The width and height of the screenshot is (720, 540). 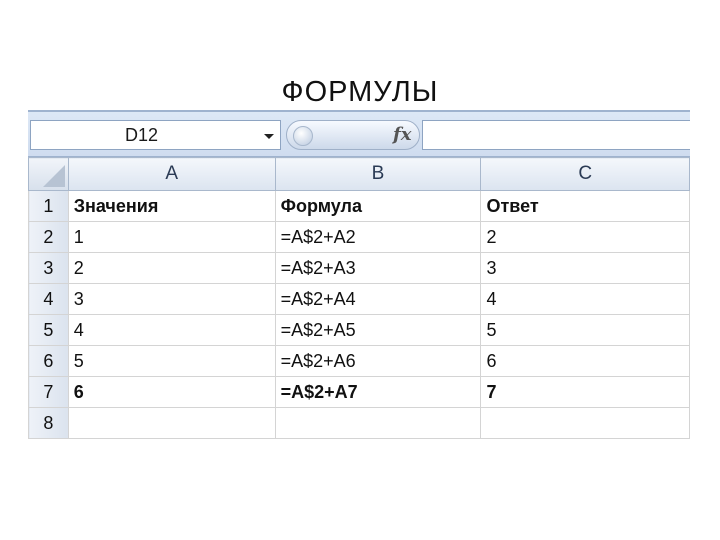 I want to click on cell-b3: =A$2+A3, so click(x=378, y=268).